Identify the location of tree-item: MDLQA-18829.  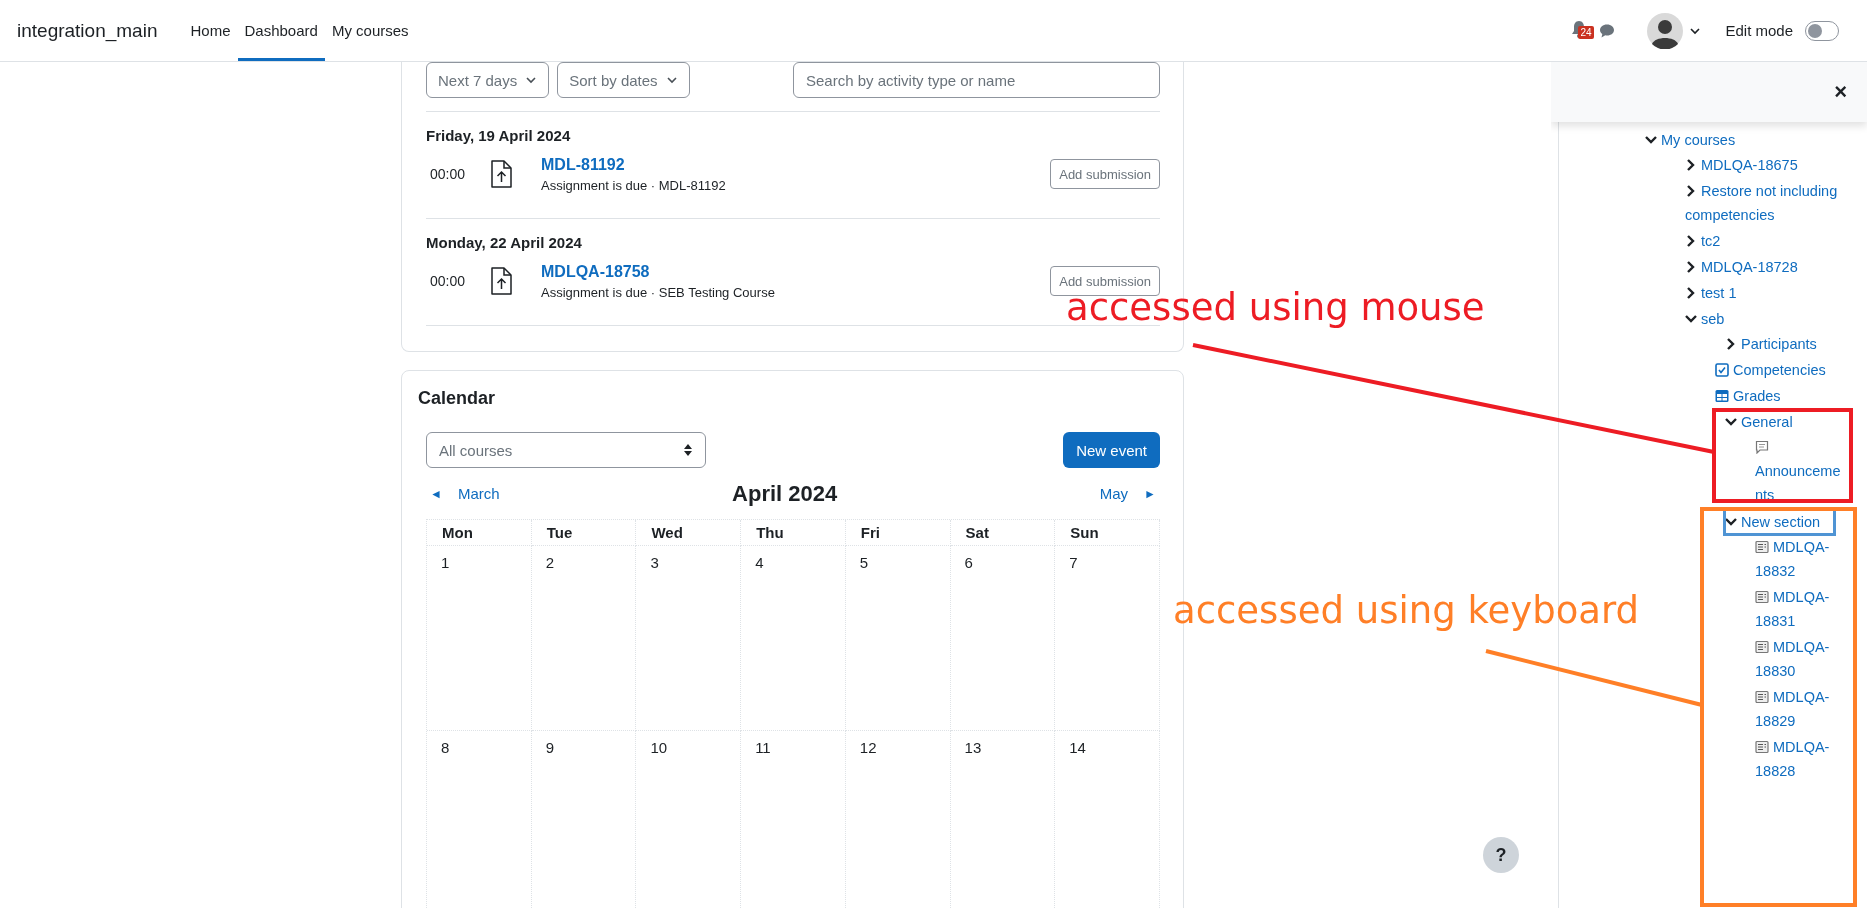
(1798, 709).